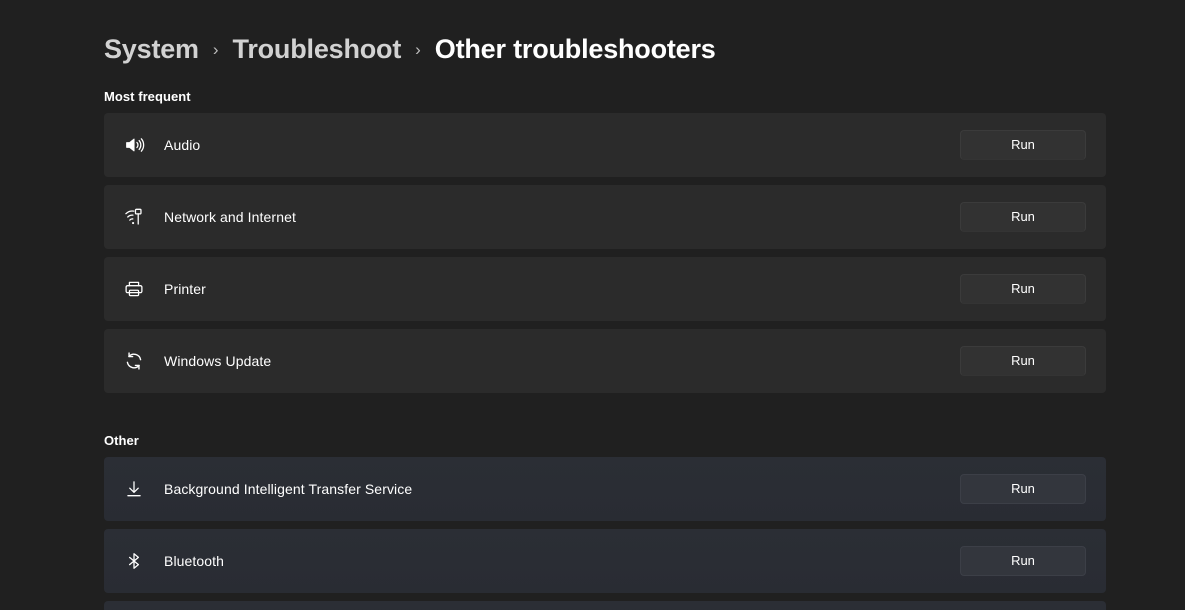 Image resolution: width=1185 pixels, height=610 pixels. What do you see at coordinates (185, 289) in the screenshot?
I see `troubleshooter-label: Printer` at bounding box center [185, 289].